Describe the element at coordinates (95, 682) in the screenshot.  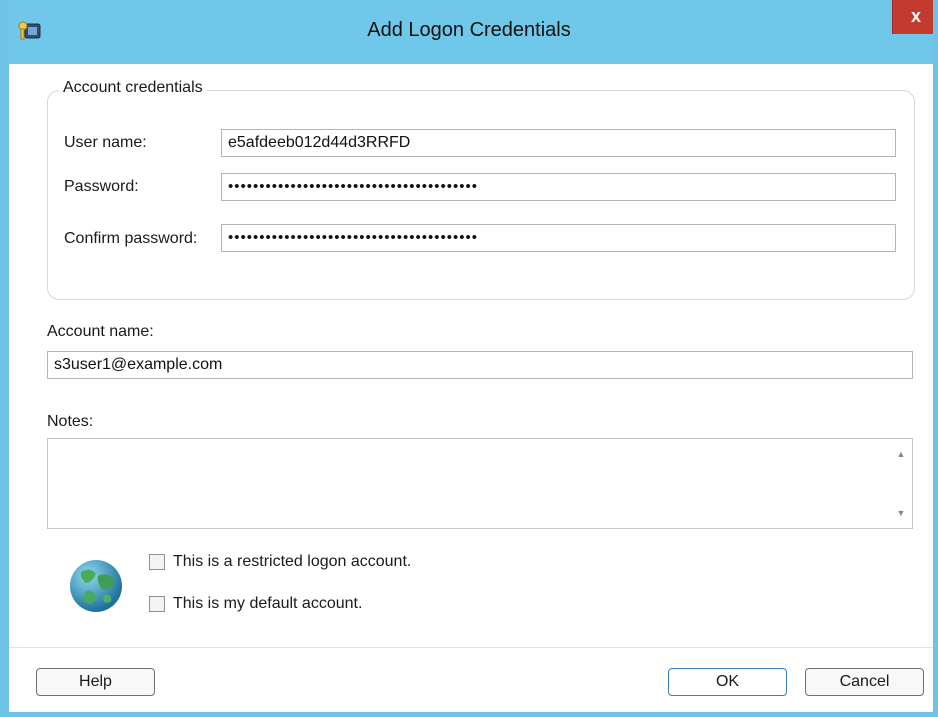
I see `help-button: Help` at that location.